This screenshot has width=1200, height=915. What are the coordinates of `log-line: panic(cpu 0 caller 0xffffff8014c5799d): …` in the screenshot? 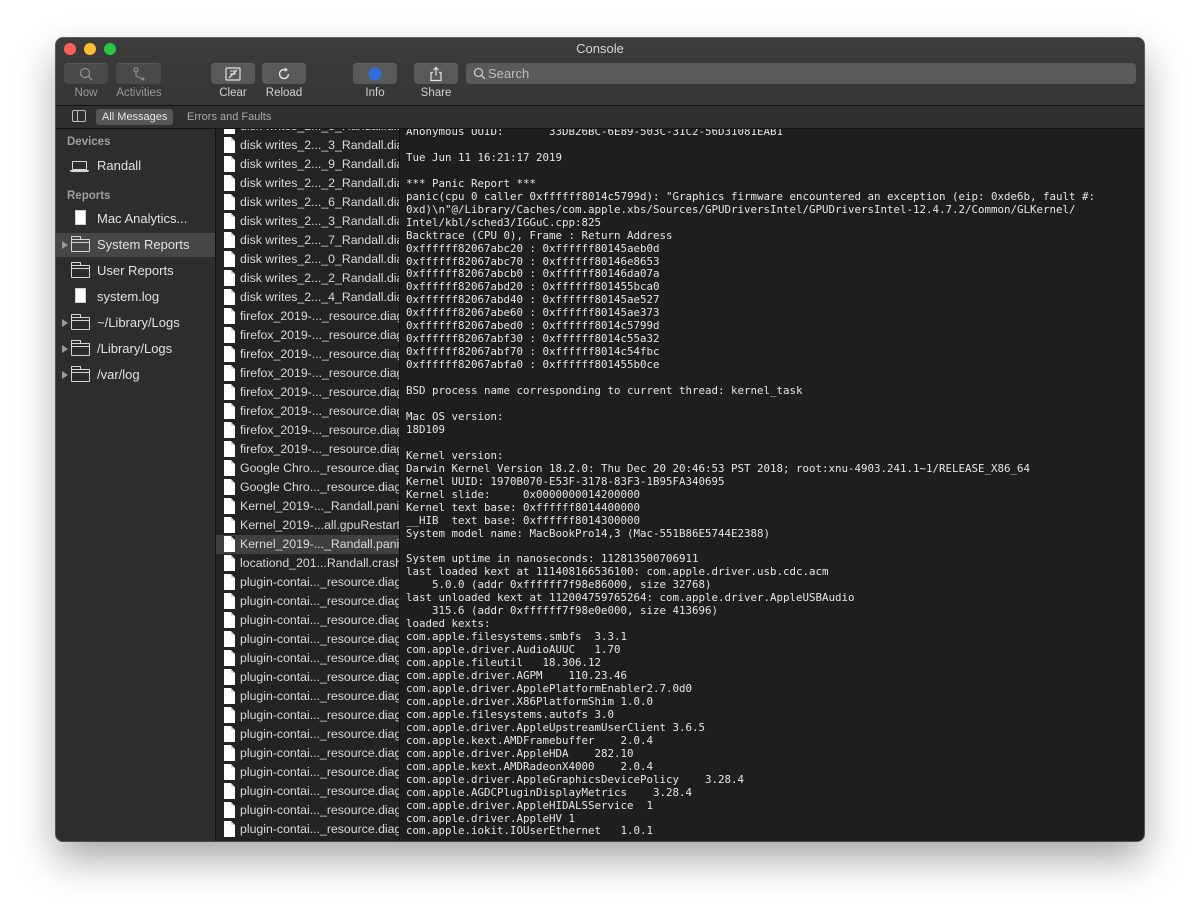 It's located at (751, 196).